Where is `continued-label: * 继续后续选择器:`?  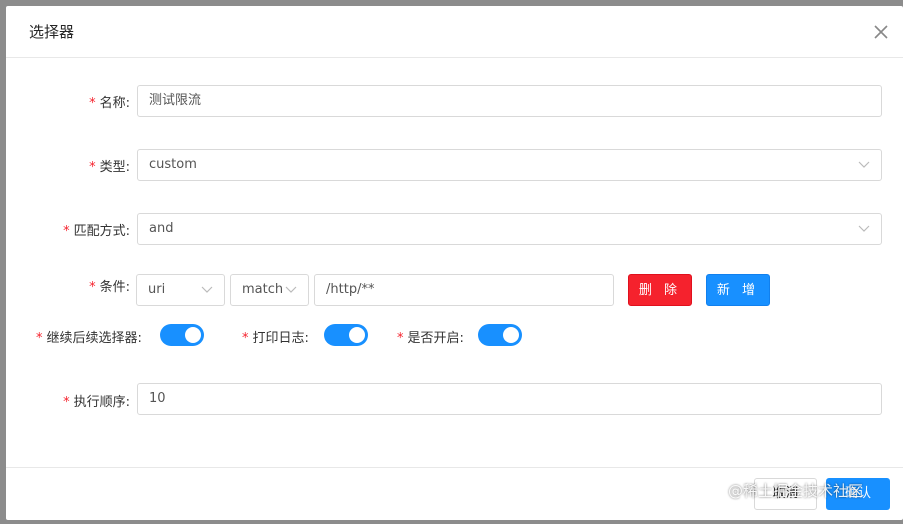 continued-label: * 继续后续选择器: is located at coordinates (89, 336).